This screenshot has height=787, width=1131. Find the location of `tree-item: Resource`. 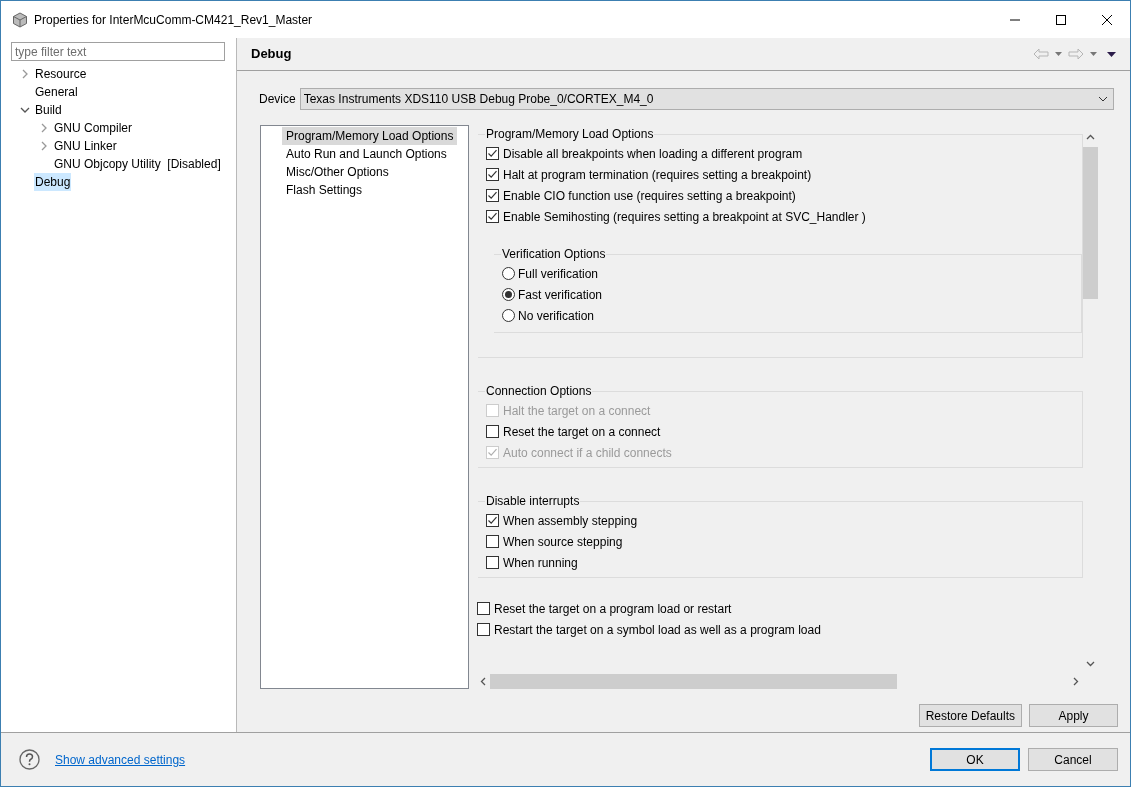

tree-item: Resource is located at coordinates (61, 74).